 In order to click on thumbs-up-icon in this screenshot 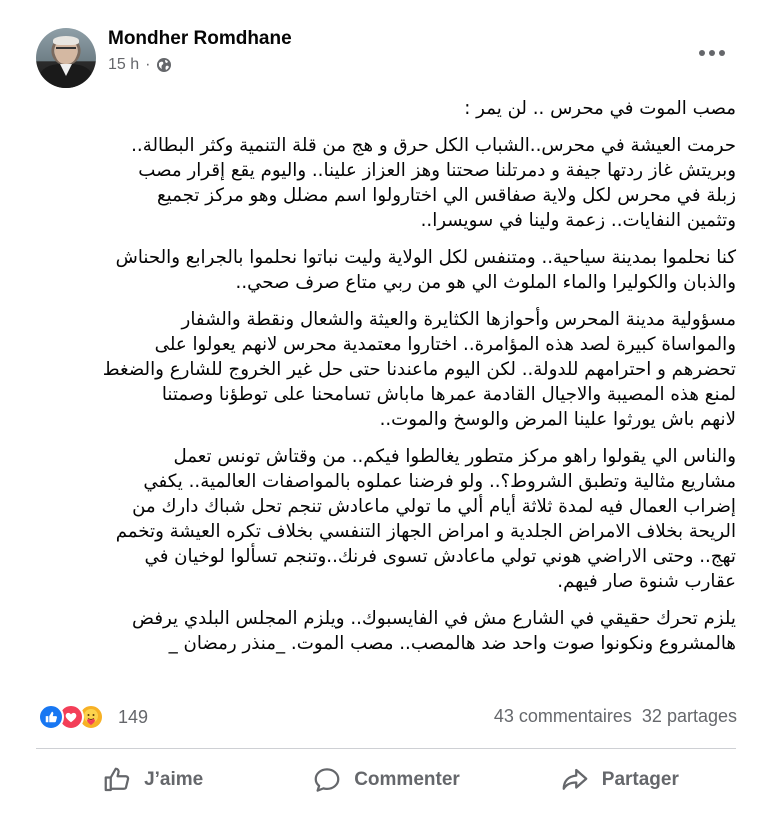, I will do `click(117, 779)`.